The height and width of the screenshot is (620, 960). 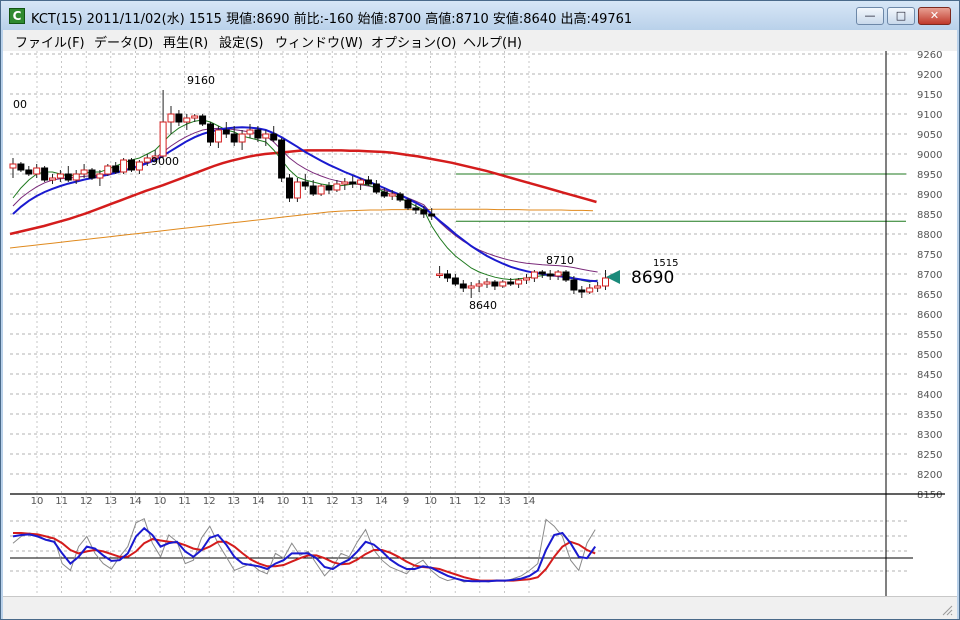 I want to click on price-tick-label: 8250, so click(x=929, y=455).